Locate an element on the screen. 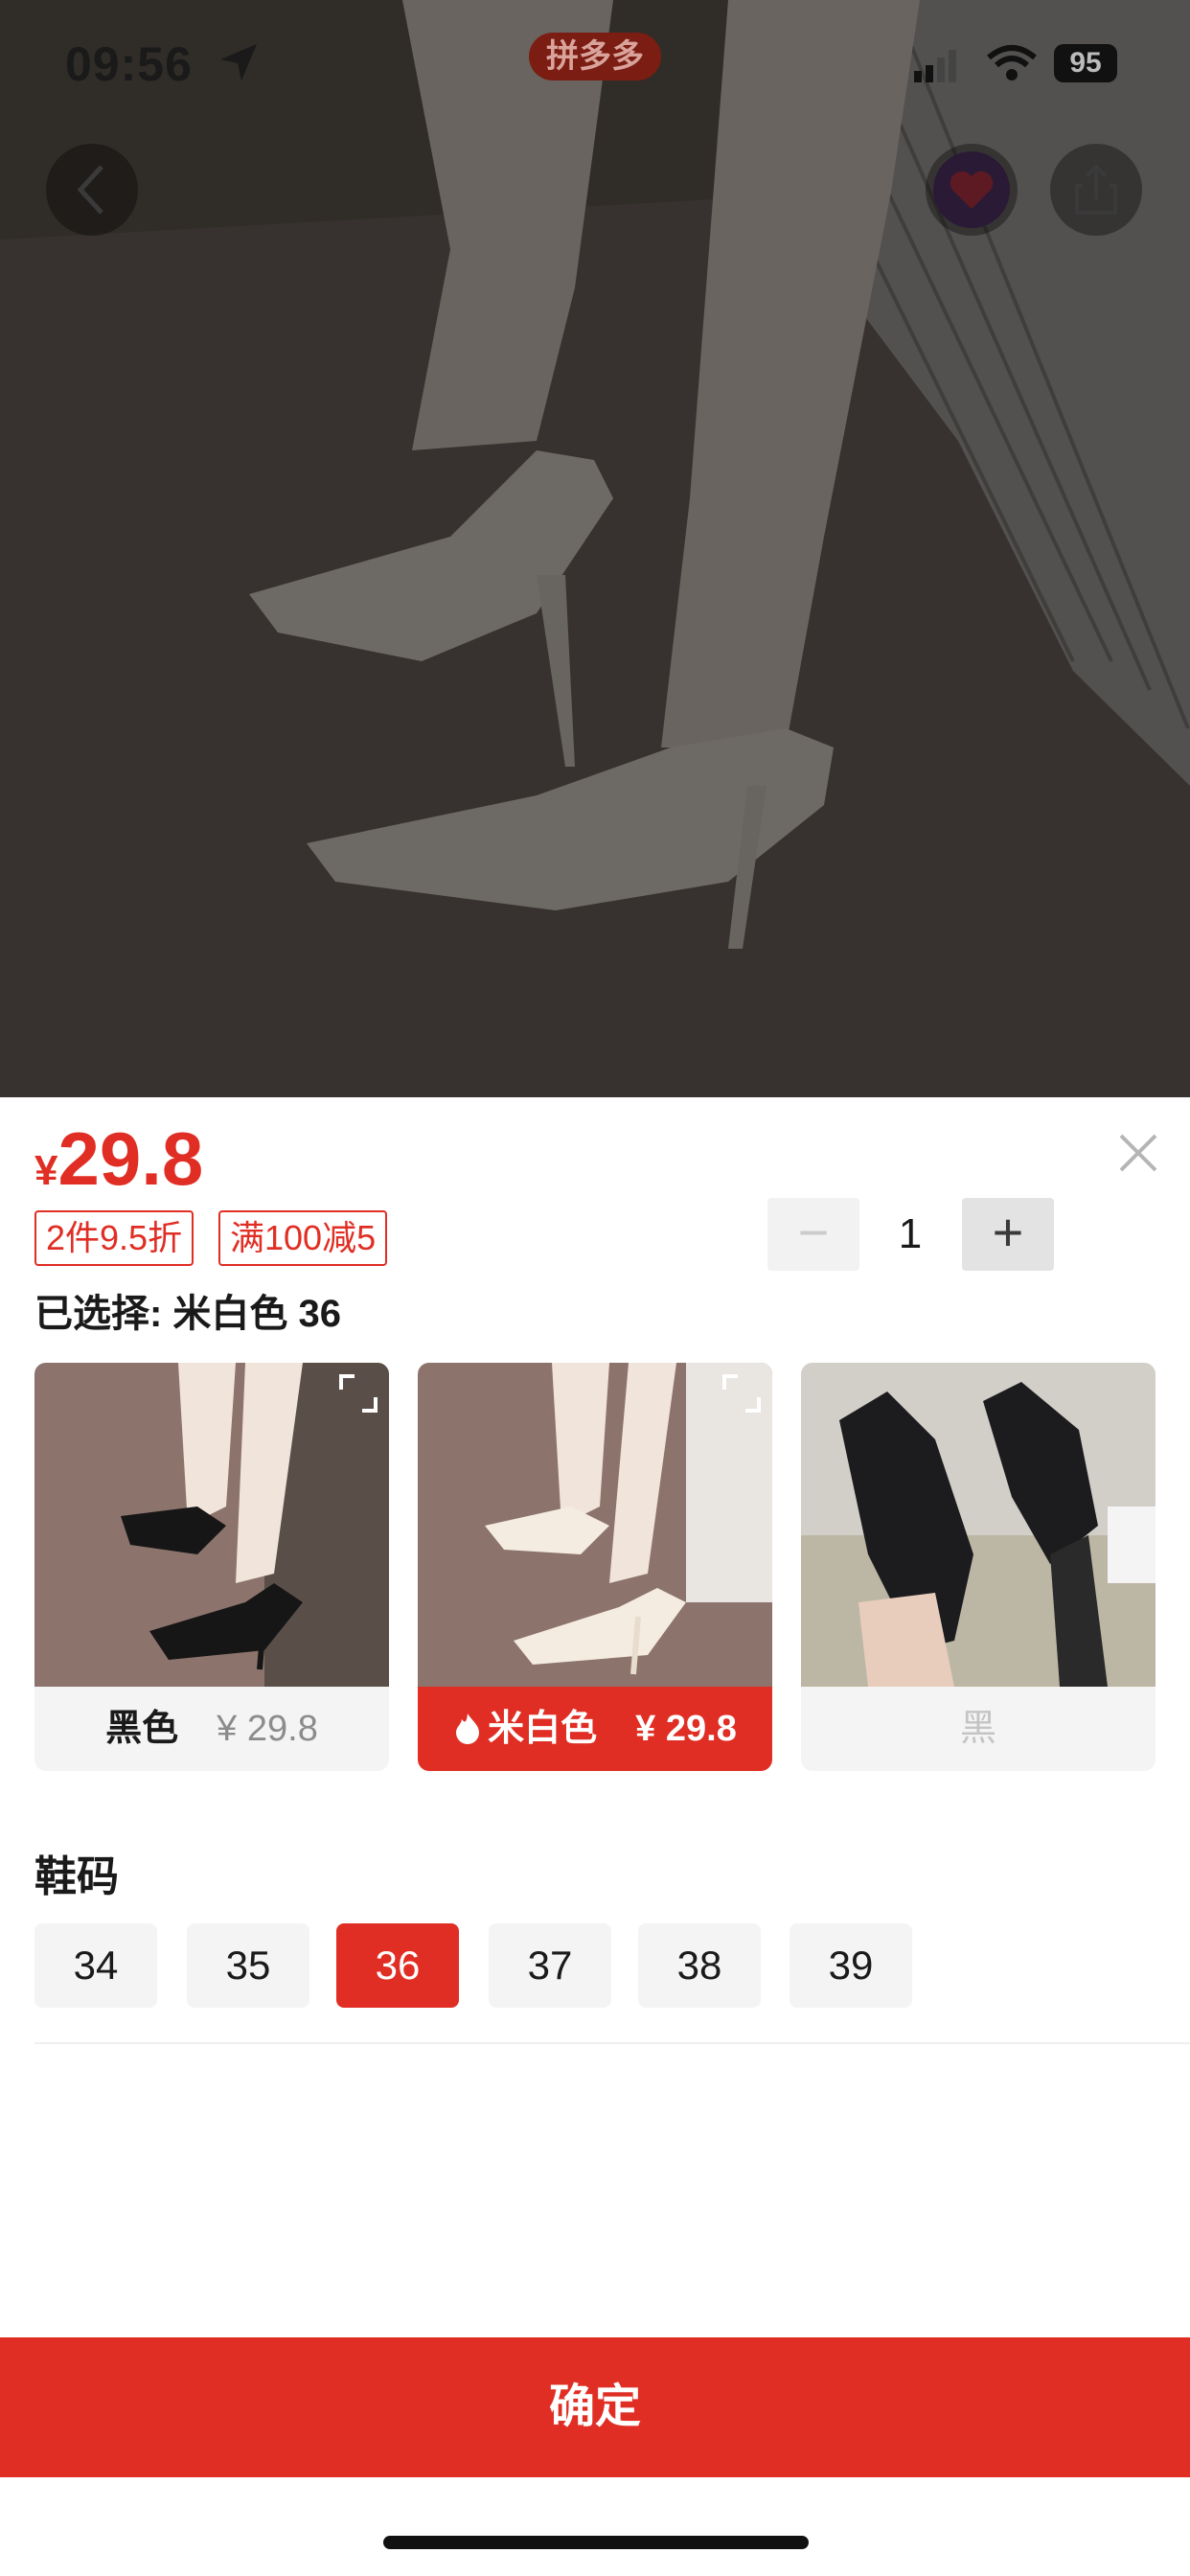 The height and width of the screenshot is (2576, 1190). color-option-black: 黑色 ¥ 29.8 is located at coordinates (212, 1567).